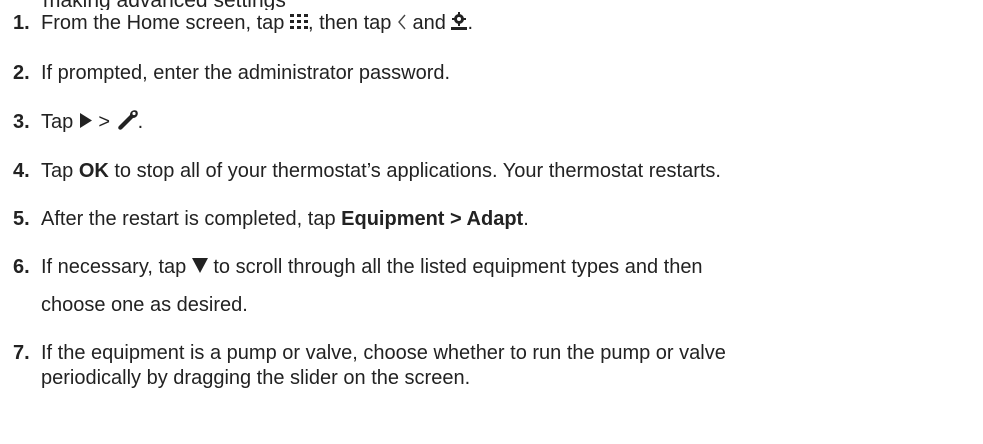 This screenshot has height=444, width=983. What do you see at coordinates (495, 219) in the screenshot?
I see `adapt-label: Adapt` at bounding box center [495, 219].